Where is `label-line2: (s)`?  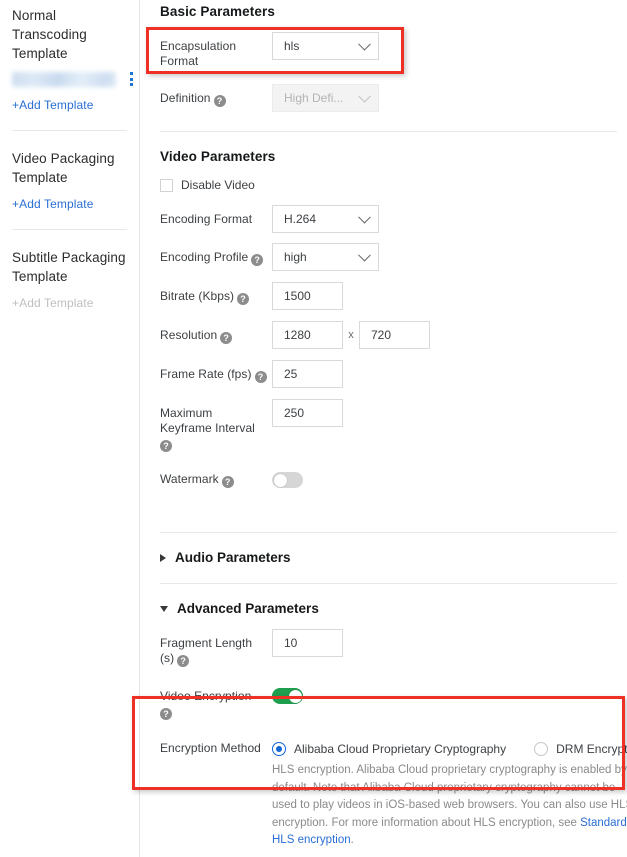 label-line2: (s) is located at coordinates (167, 658).